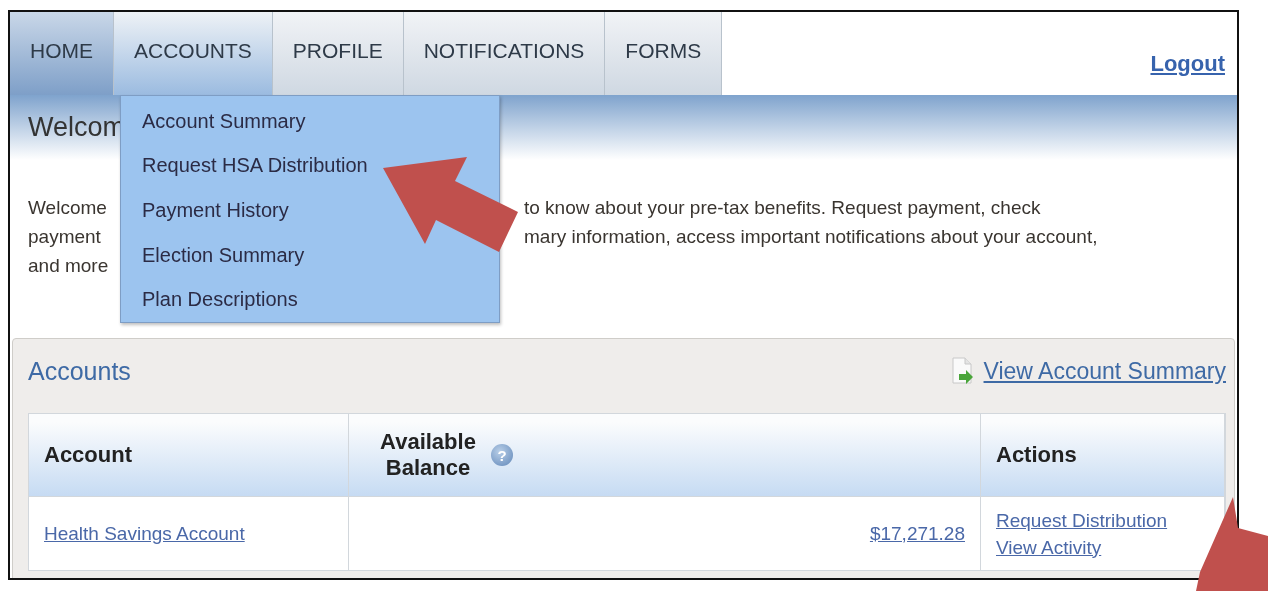 Image resolution: width=1268 pixels, height=591 pixels. Describe the element at coordinates (1082, 520) in the screenshot. I see `action-link: Request Distribution` at that location.